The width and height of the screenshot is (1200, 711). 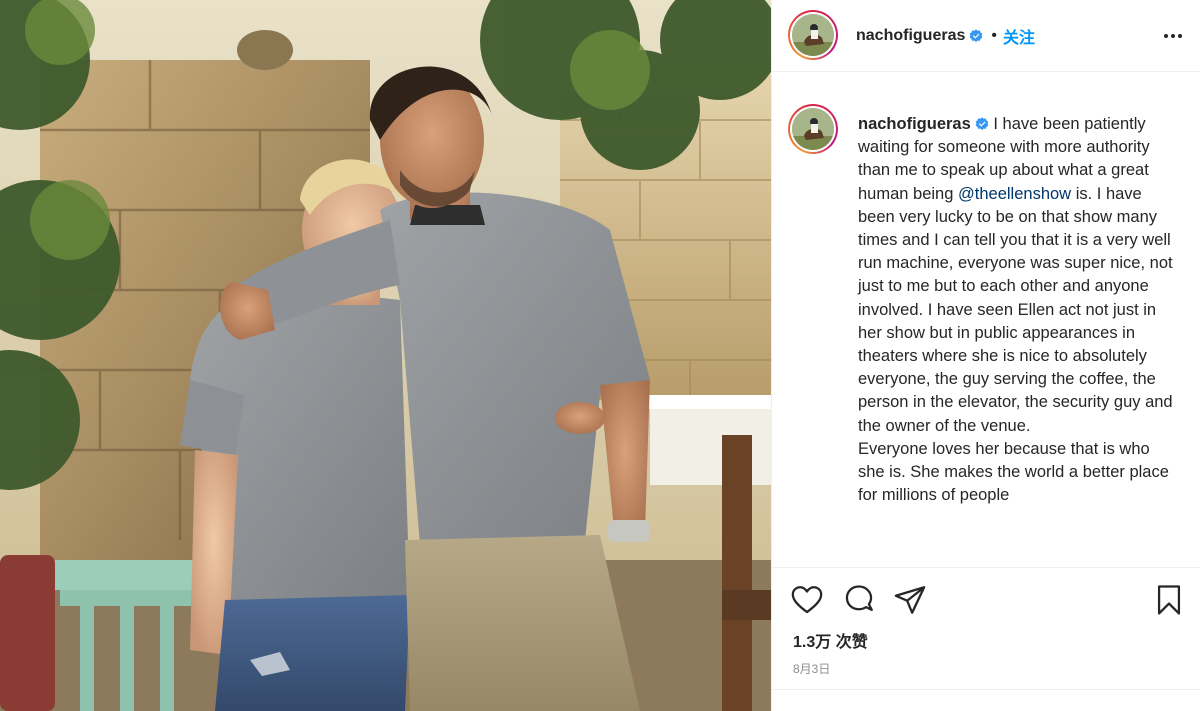 What do you see at coordinates (986, 639) in the screenshot?
I see `action-bar: 1.3万 次赞 8月3日` at bounding box center [986, 639].